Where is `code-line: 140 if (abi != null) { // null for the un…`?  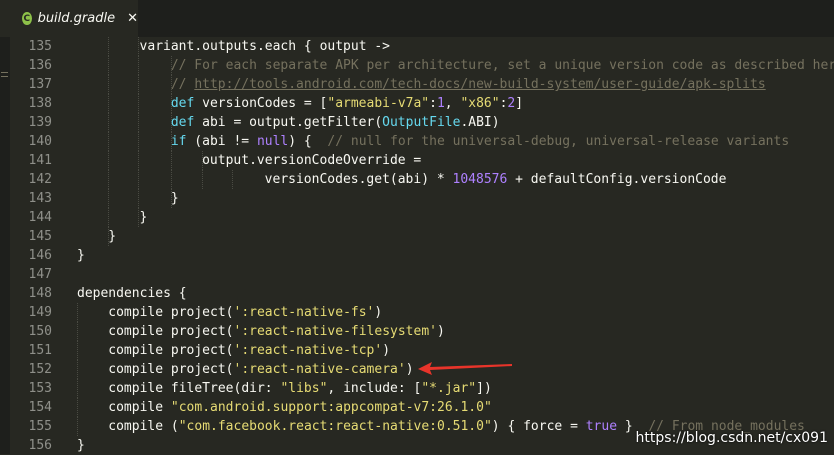 code-line: 140 if (abi != null) { // null for the un… is located at coordinates (422, 141).